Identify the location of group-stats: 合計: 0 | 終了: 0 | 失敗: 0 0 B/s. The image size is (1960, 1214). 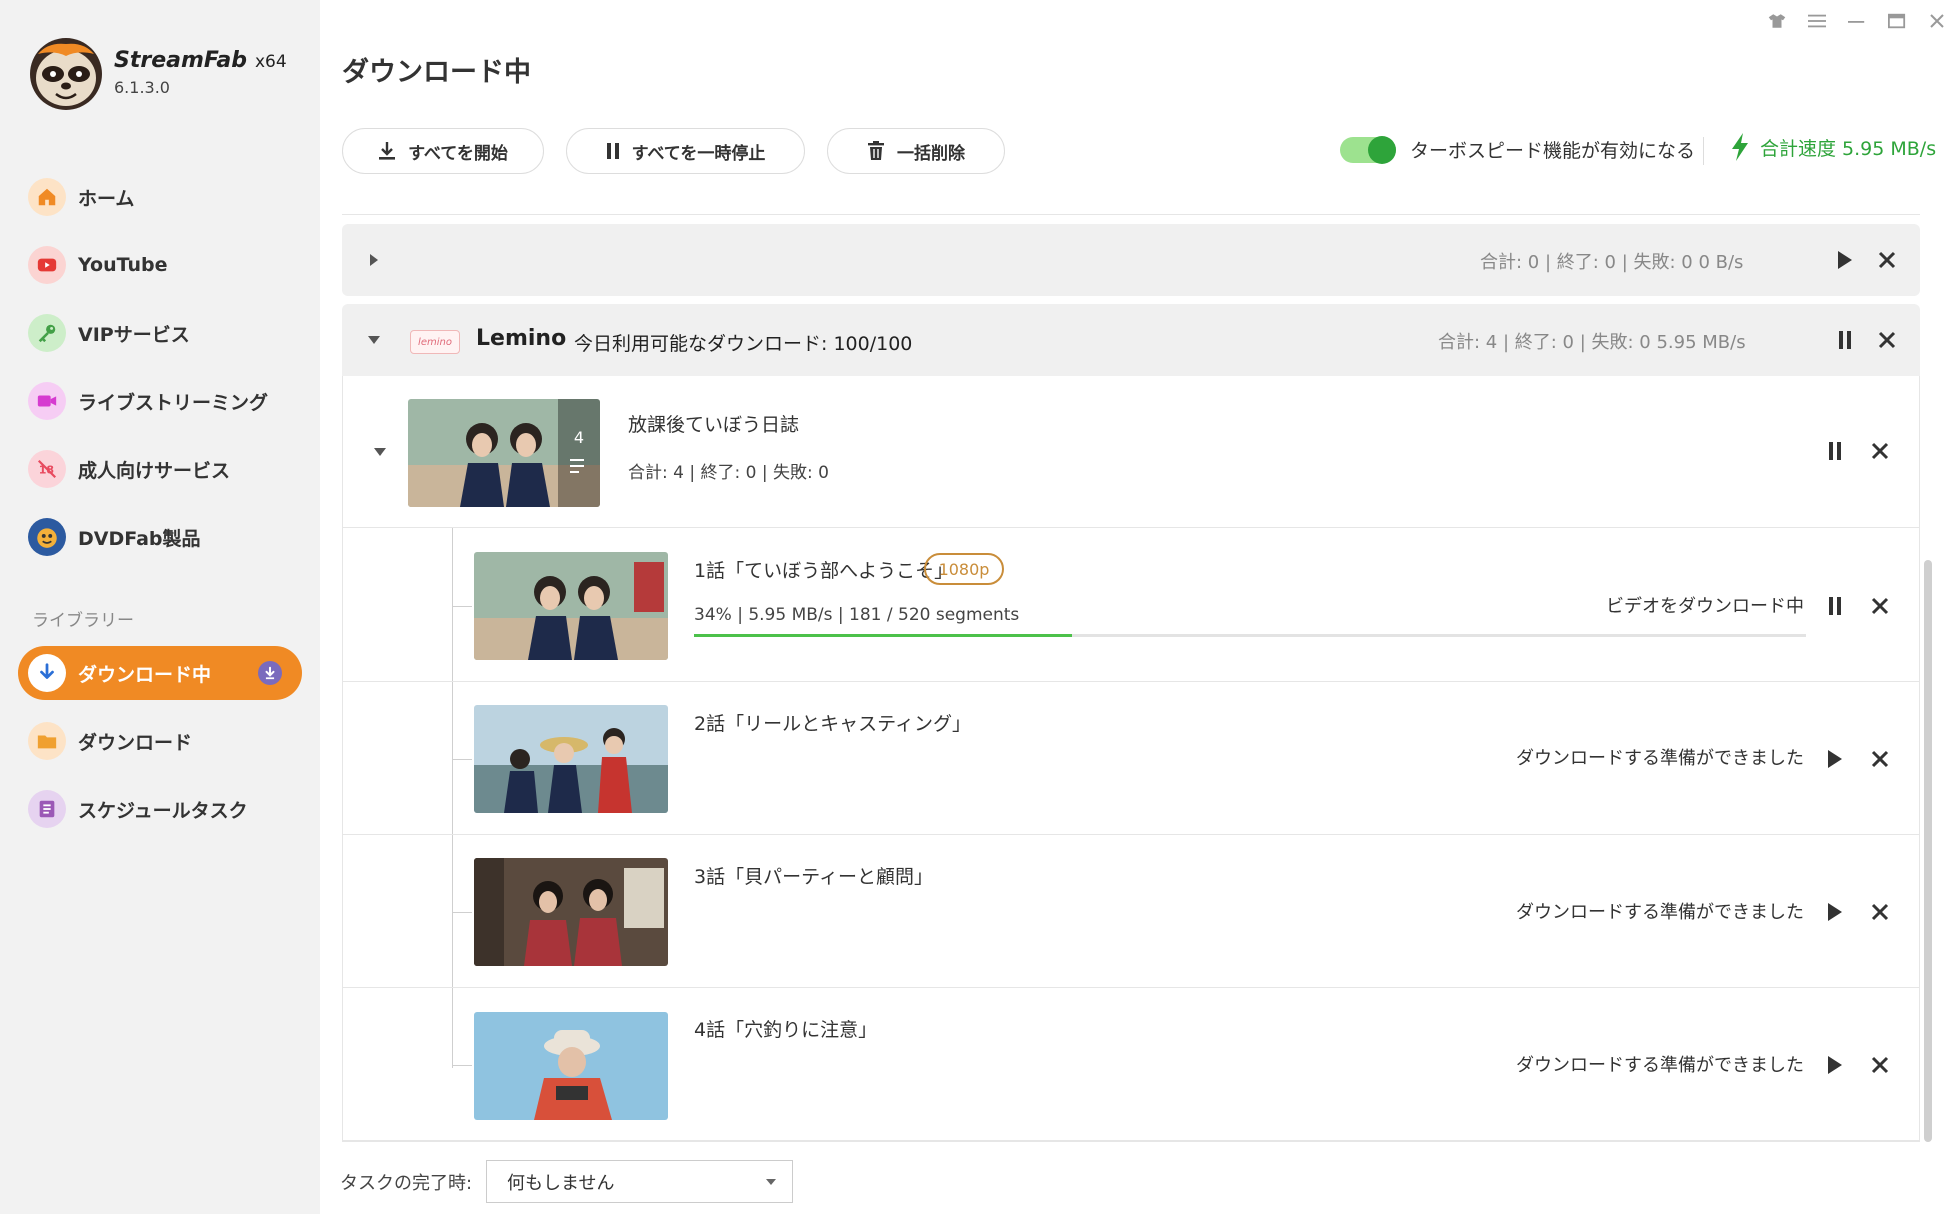
(1612, 262).